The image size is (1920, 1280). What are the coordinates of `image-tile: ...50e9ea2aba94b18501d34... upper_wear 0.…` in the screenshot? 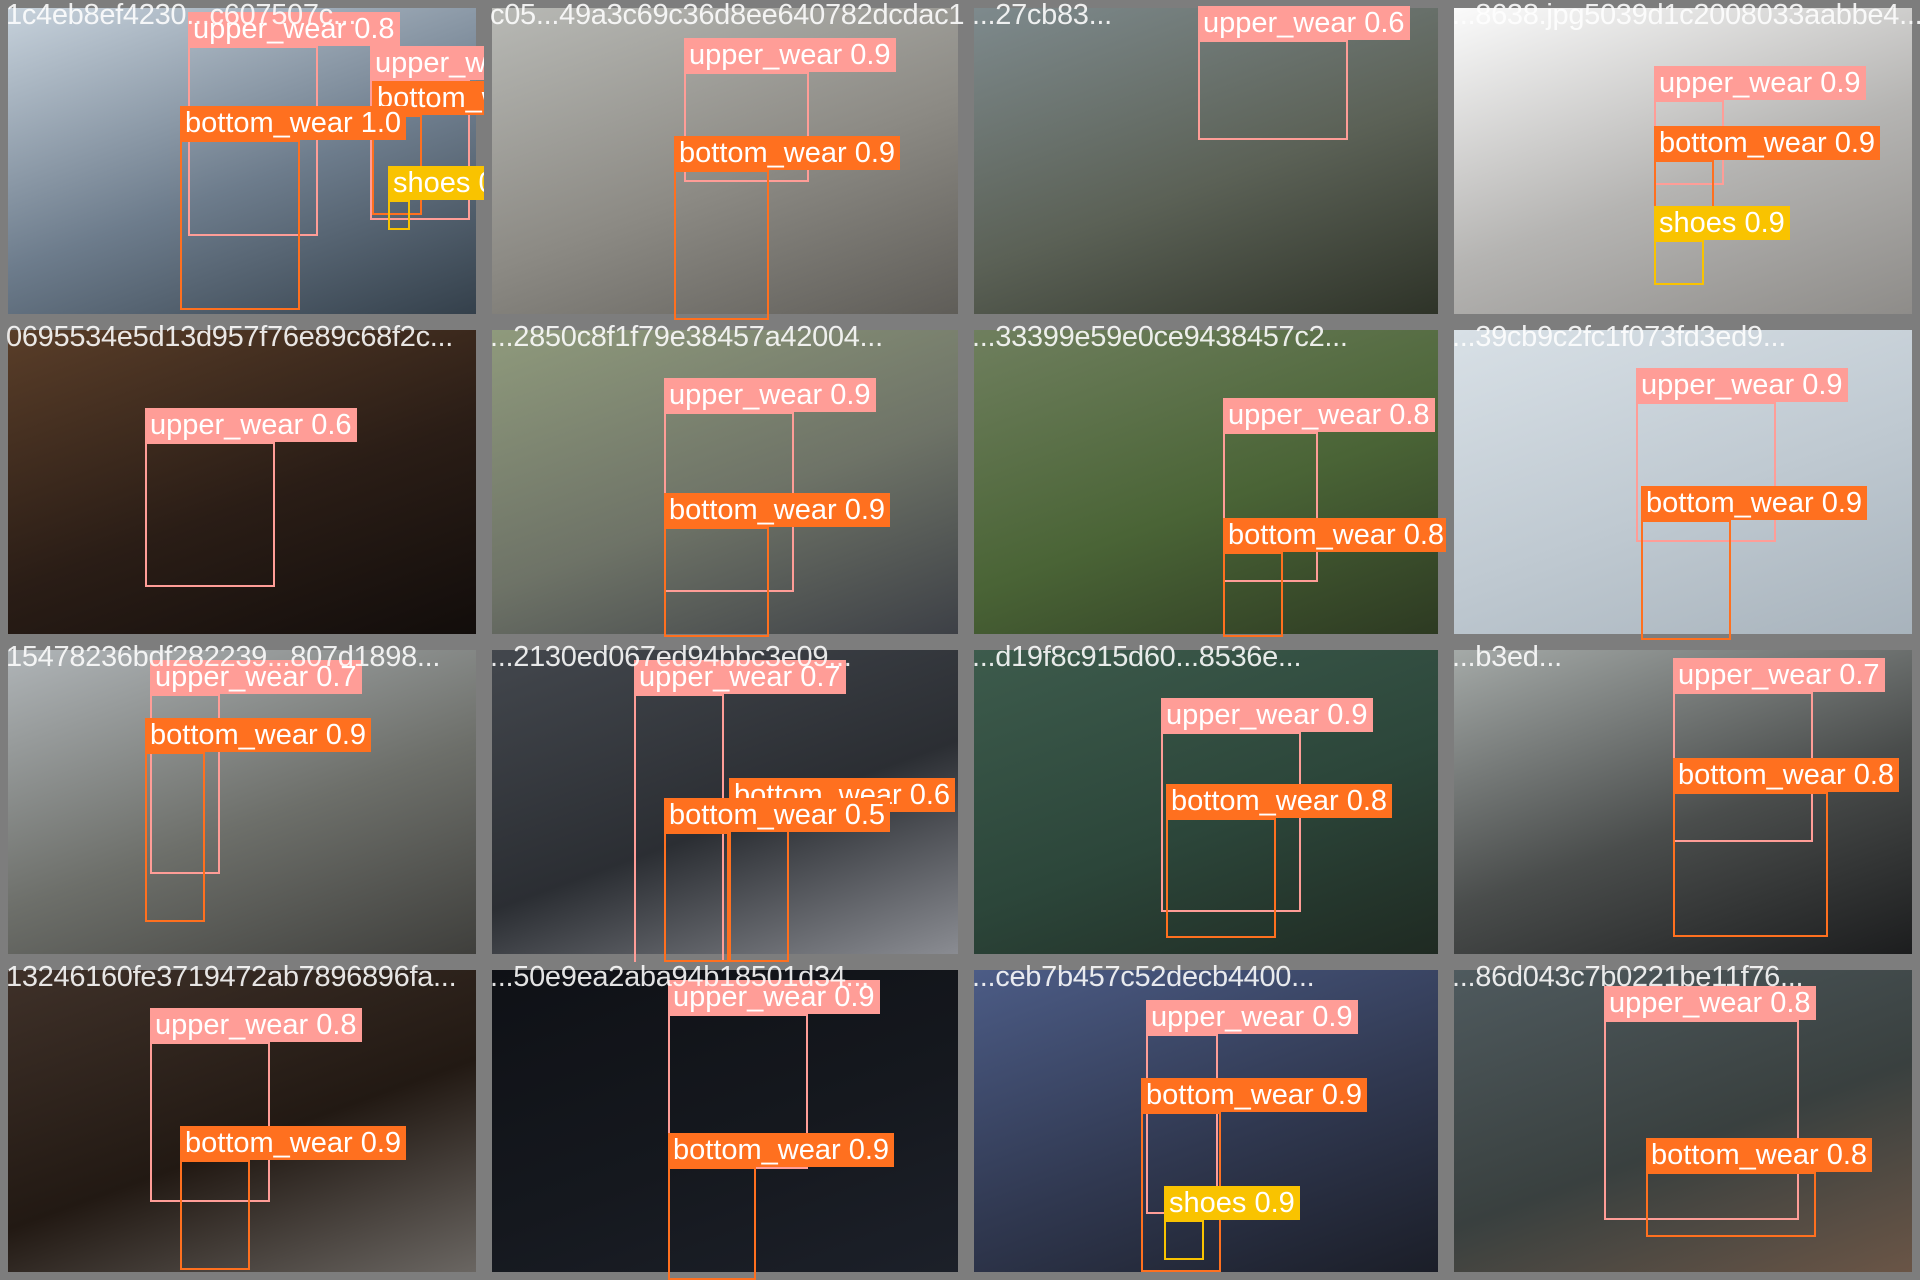 It's located at (725, 1121).